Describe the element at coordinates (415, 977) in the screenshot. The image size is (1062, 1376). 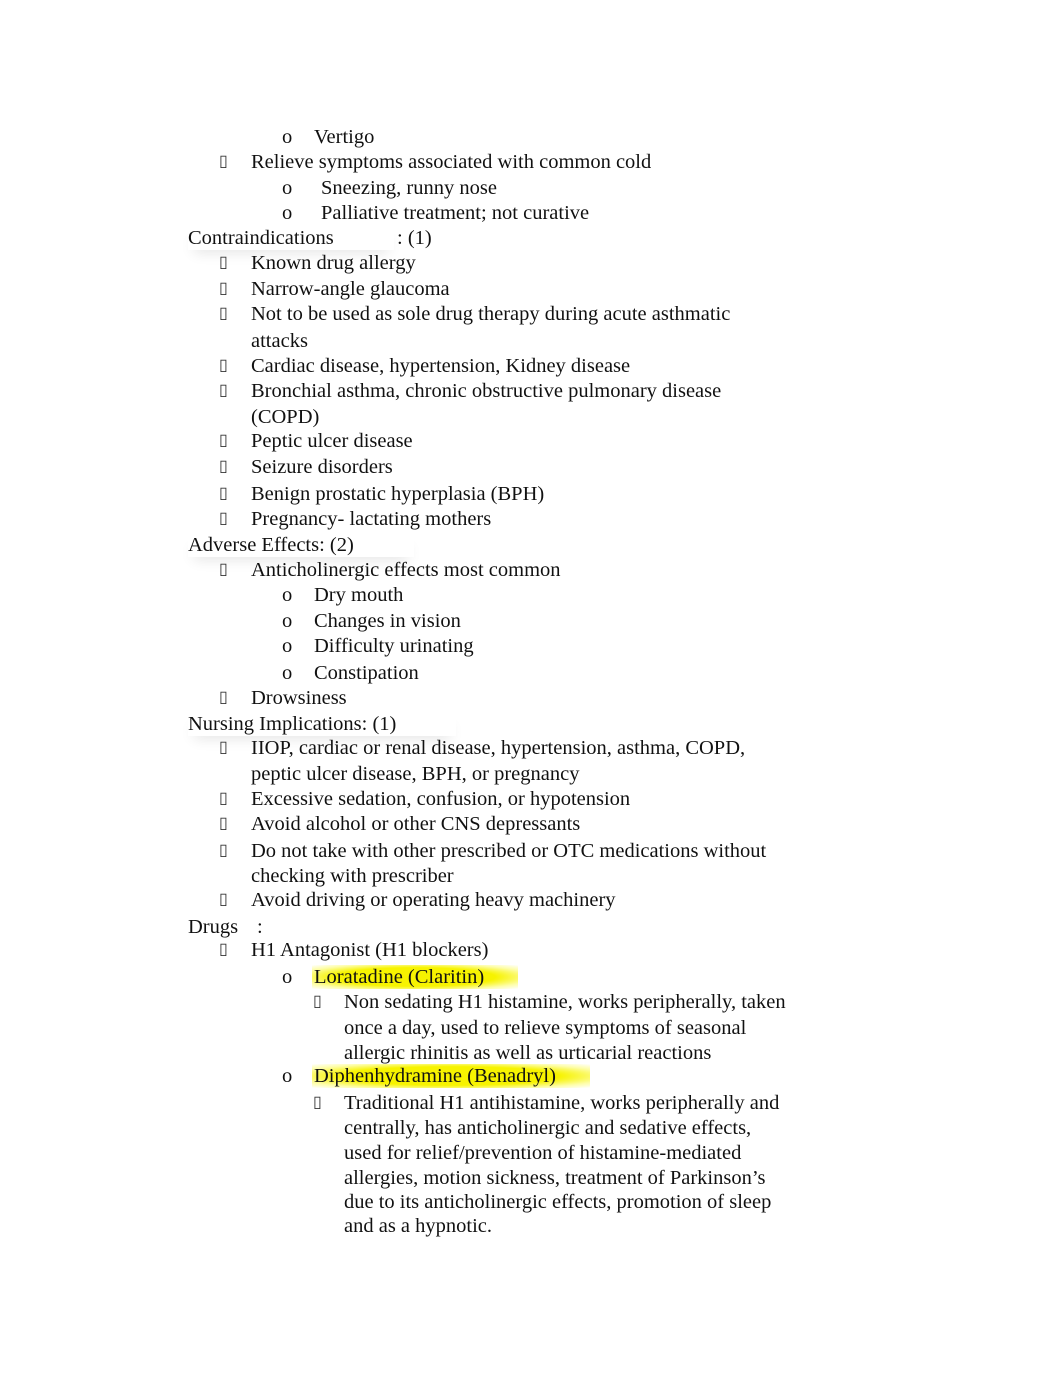
I see `highlighted-drug-name: Loratadine (Claritin)` at that location.